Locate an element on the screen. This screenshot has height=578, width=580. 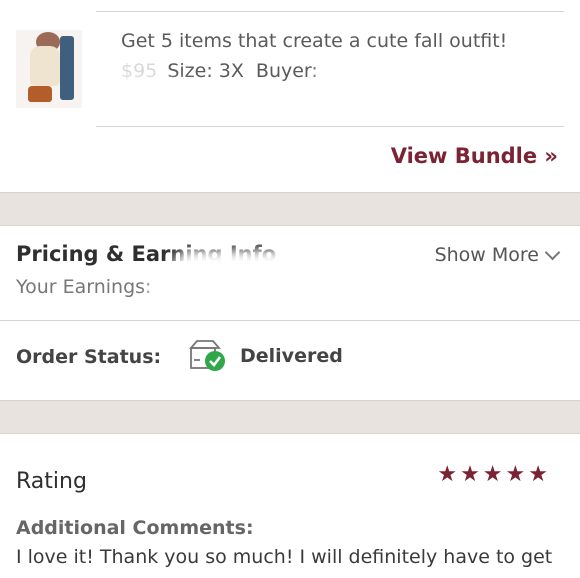
item-buyer: Buyer: is located at coordinates (286, 71).